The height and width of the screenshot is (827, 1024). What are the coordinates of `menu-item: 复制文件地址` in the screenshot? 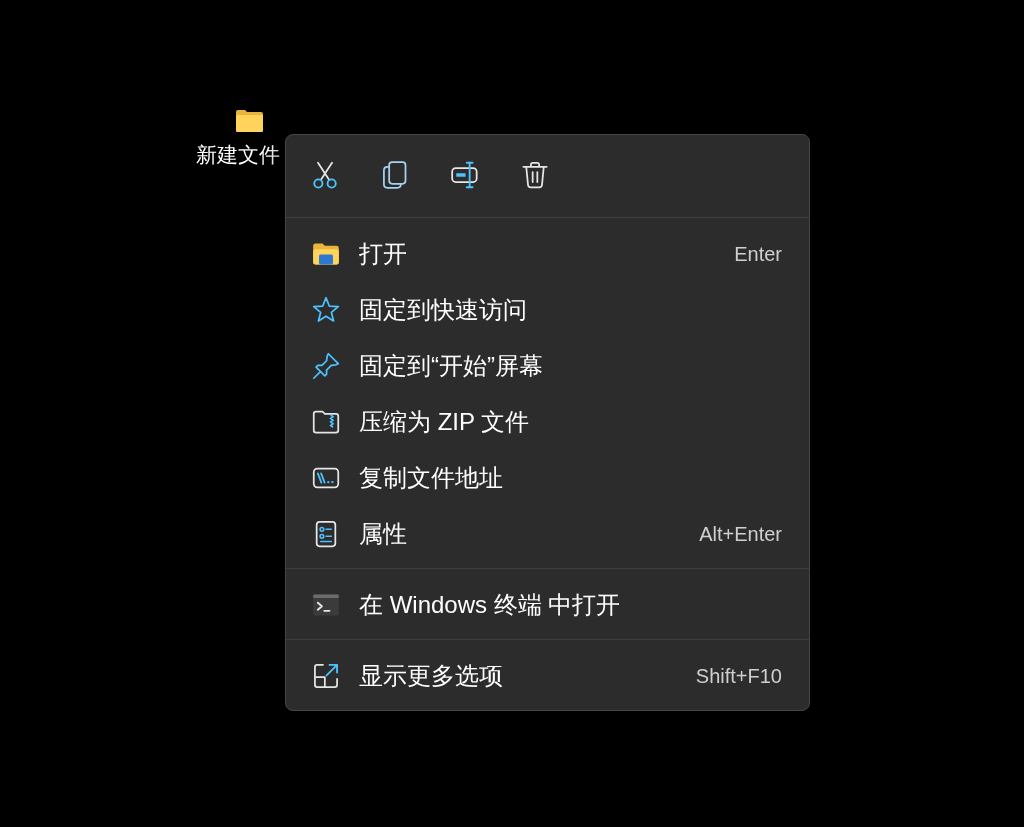 It's located at (547, 478).